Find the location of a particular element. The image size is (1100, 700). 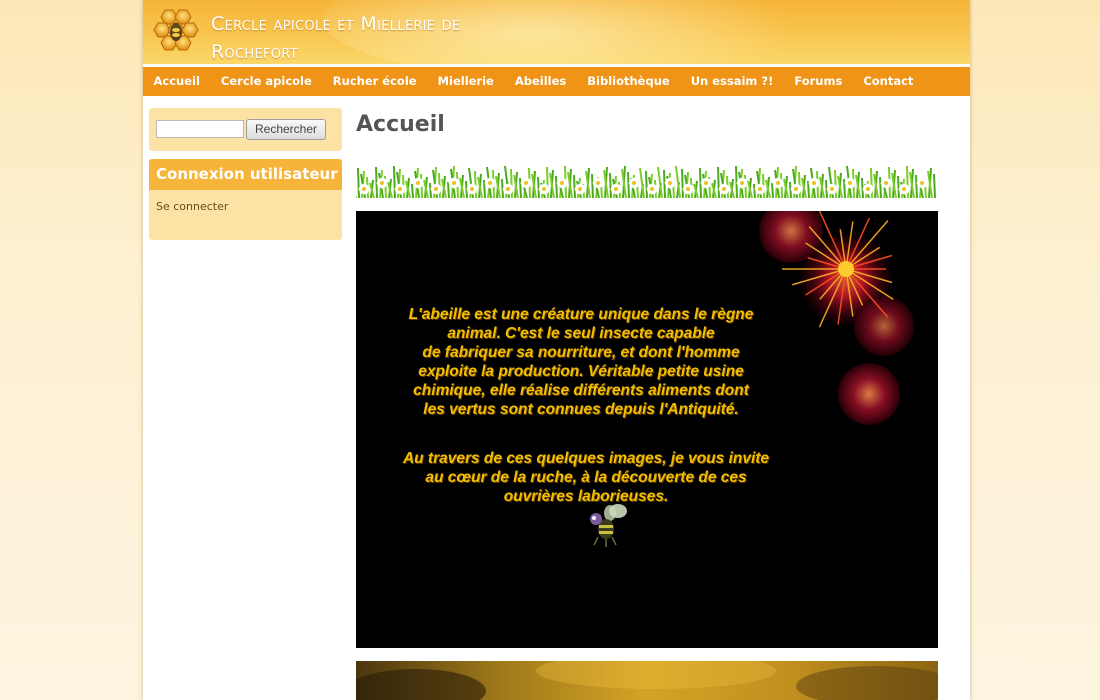

nav-item-cercle-apicole: Cercle apicole is located at coordinates (266, 81).